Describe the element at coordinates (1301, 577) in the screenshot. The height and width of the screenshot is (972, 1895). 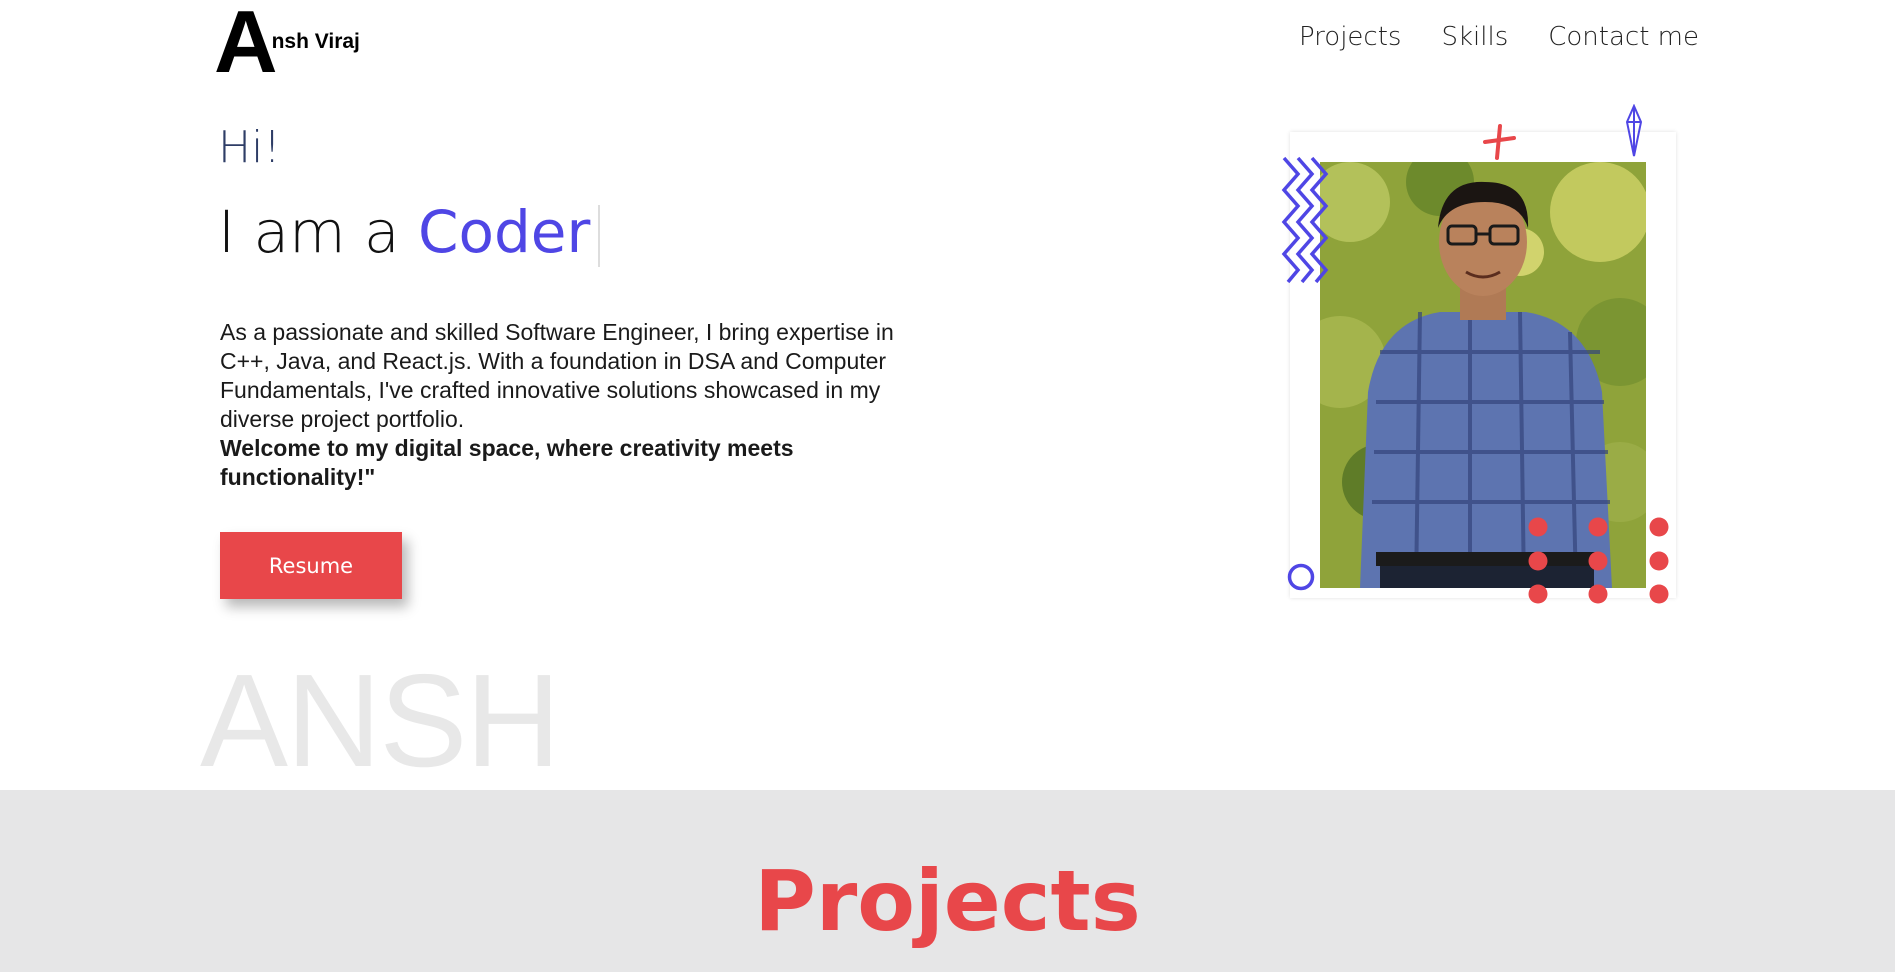
I see `ring-icon` at that location.